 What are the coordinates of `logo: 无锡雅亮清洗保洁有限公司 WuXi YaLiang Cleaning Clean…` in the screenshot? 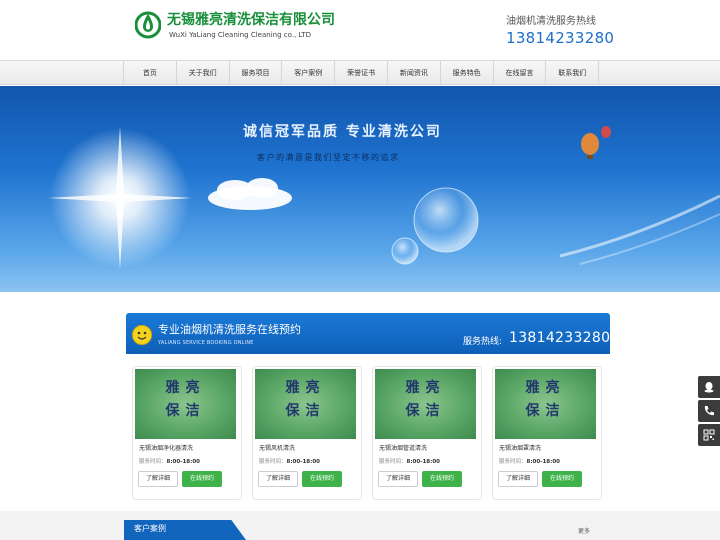 It's located at (235, 25).